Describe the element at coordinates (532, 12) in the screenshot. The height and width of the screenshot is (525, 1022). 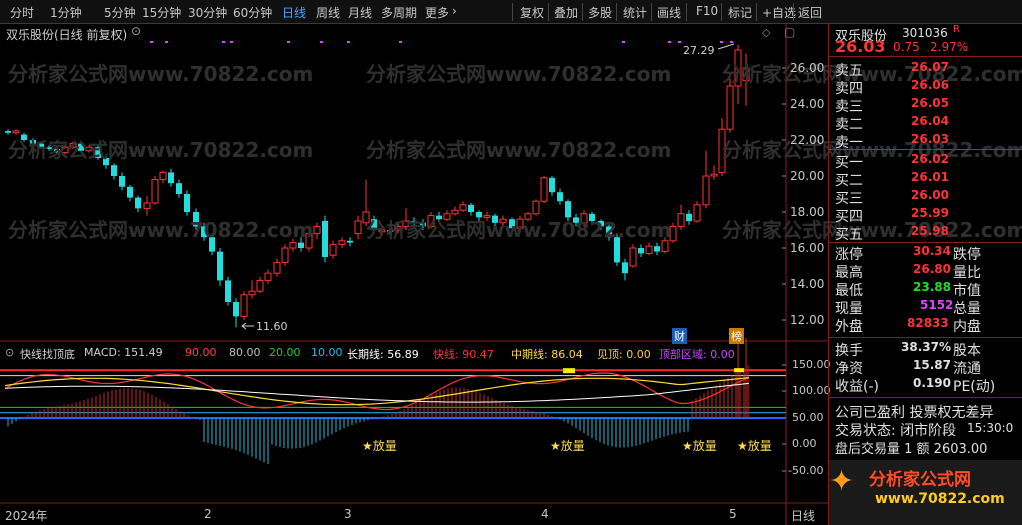
I see `restore-rights-button: 复权` at that location.